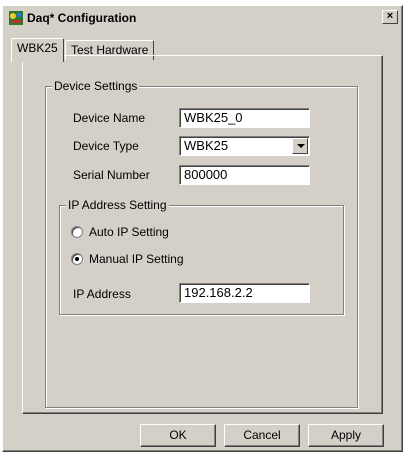  What do you see at coordinates (109, 118) in the screenshot?
I see `device-name-label: Device Name` at bounding box center [109, 118].